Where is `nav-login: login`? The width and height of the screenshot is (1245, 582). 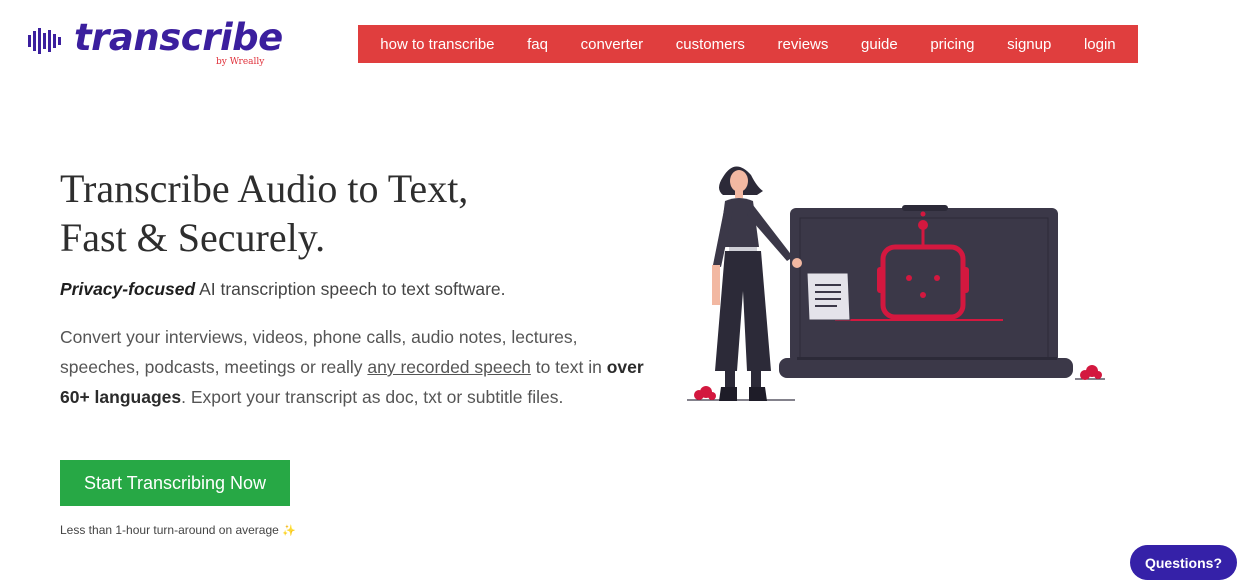 nav-login: login is located at coordinates (1100, 44).